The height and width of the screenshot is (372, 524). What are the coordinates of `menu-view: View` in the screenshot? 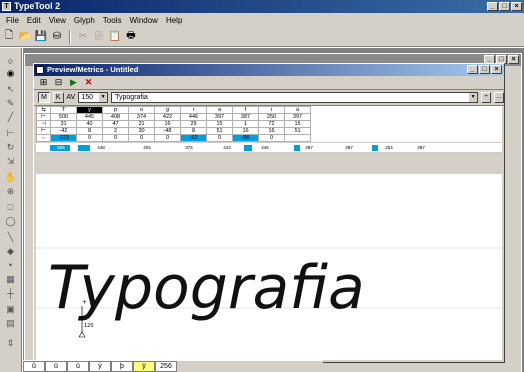 It's located at (57, 20).